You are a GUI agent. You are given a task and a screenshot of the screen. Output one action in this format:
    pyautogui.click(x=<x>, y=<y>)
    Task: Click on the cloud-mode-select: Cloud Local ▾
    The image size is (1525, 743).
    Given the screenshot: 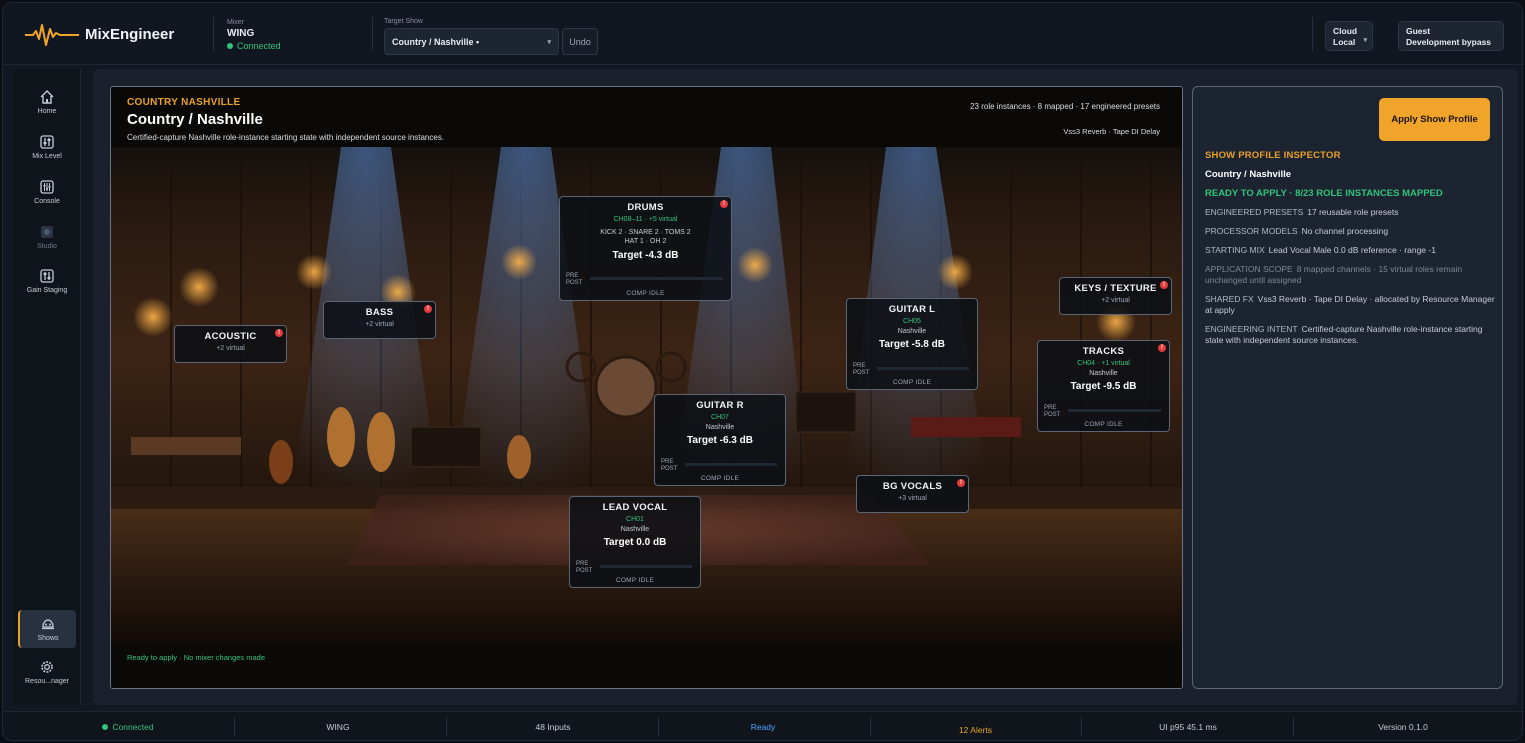 What is the action you would take?
    pyautogui.click(x=1349, y=36)
    